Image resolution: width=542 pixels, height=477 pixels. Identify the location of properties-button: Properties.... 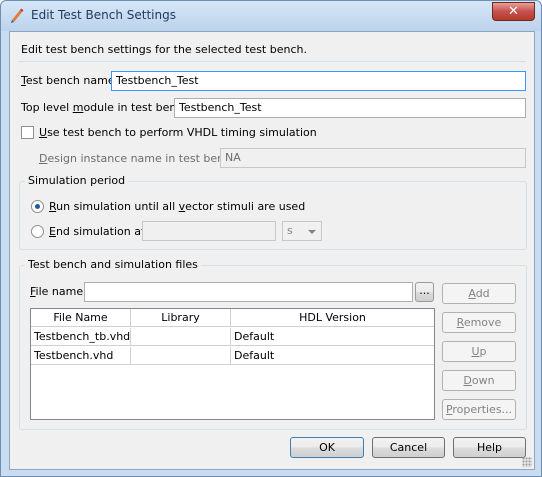
(479, 409).